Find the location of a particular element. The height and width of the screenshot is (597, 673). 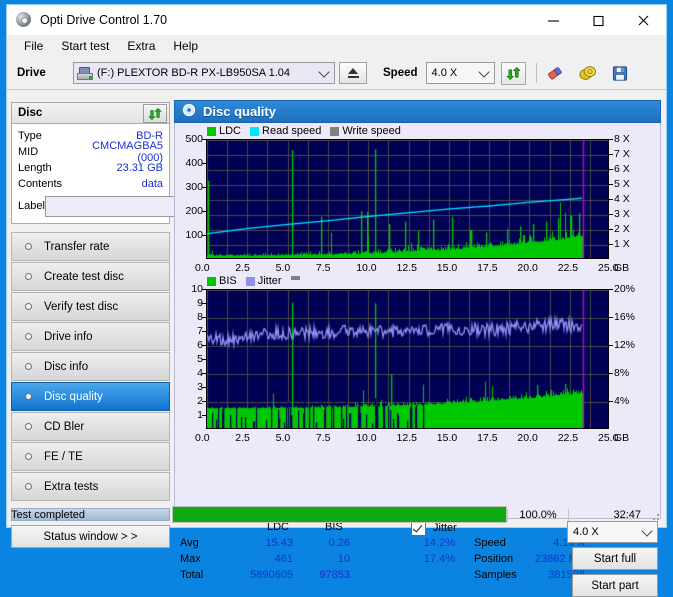

pane-title: Disc quality is located at coordinates (239, 111).